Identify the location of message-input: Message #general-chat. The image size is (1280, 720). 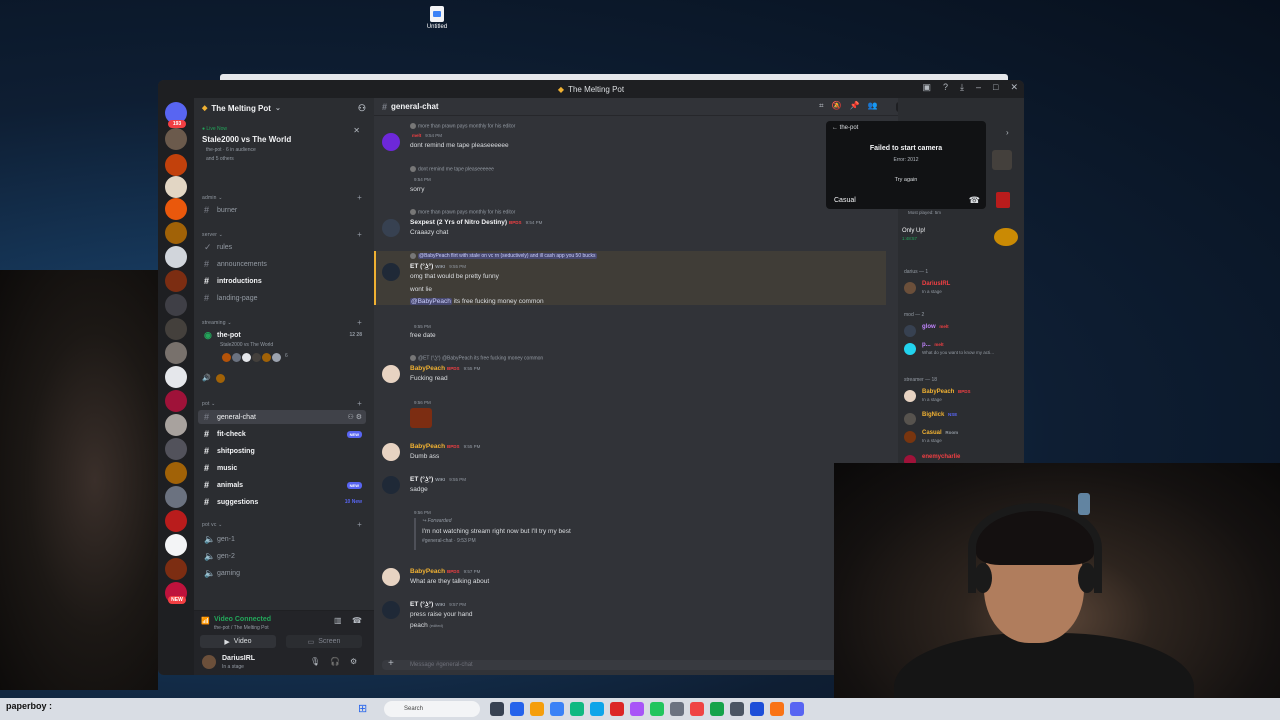
(441, 665).